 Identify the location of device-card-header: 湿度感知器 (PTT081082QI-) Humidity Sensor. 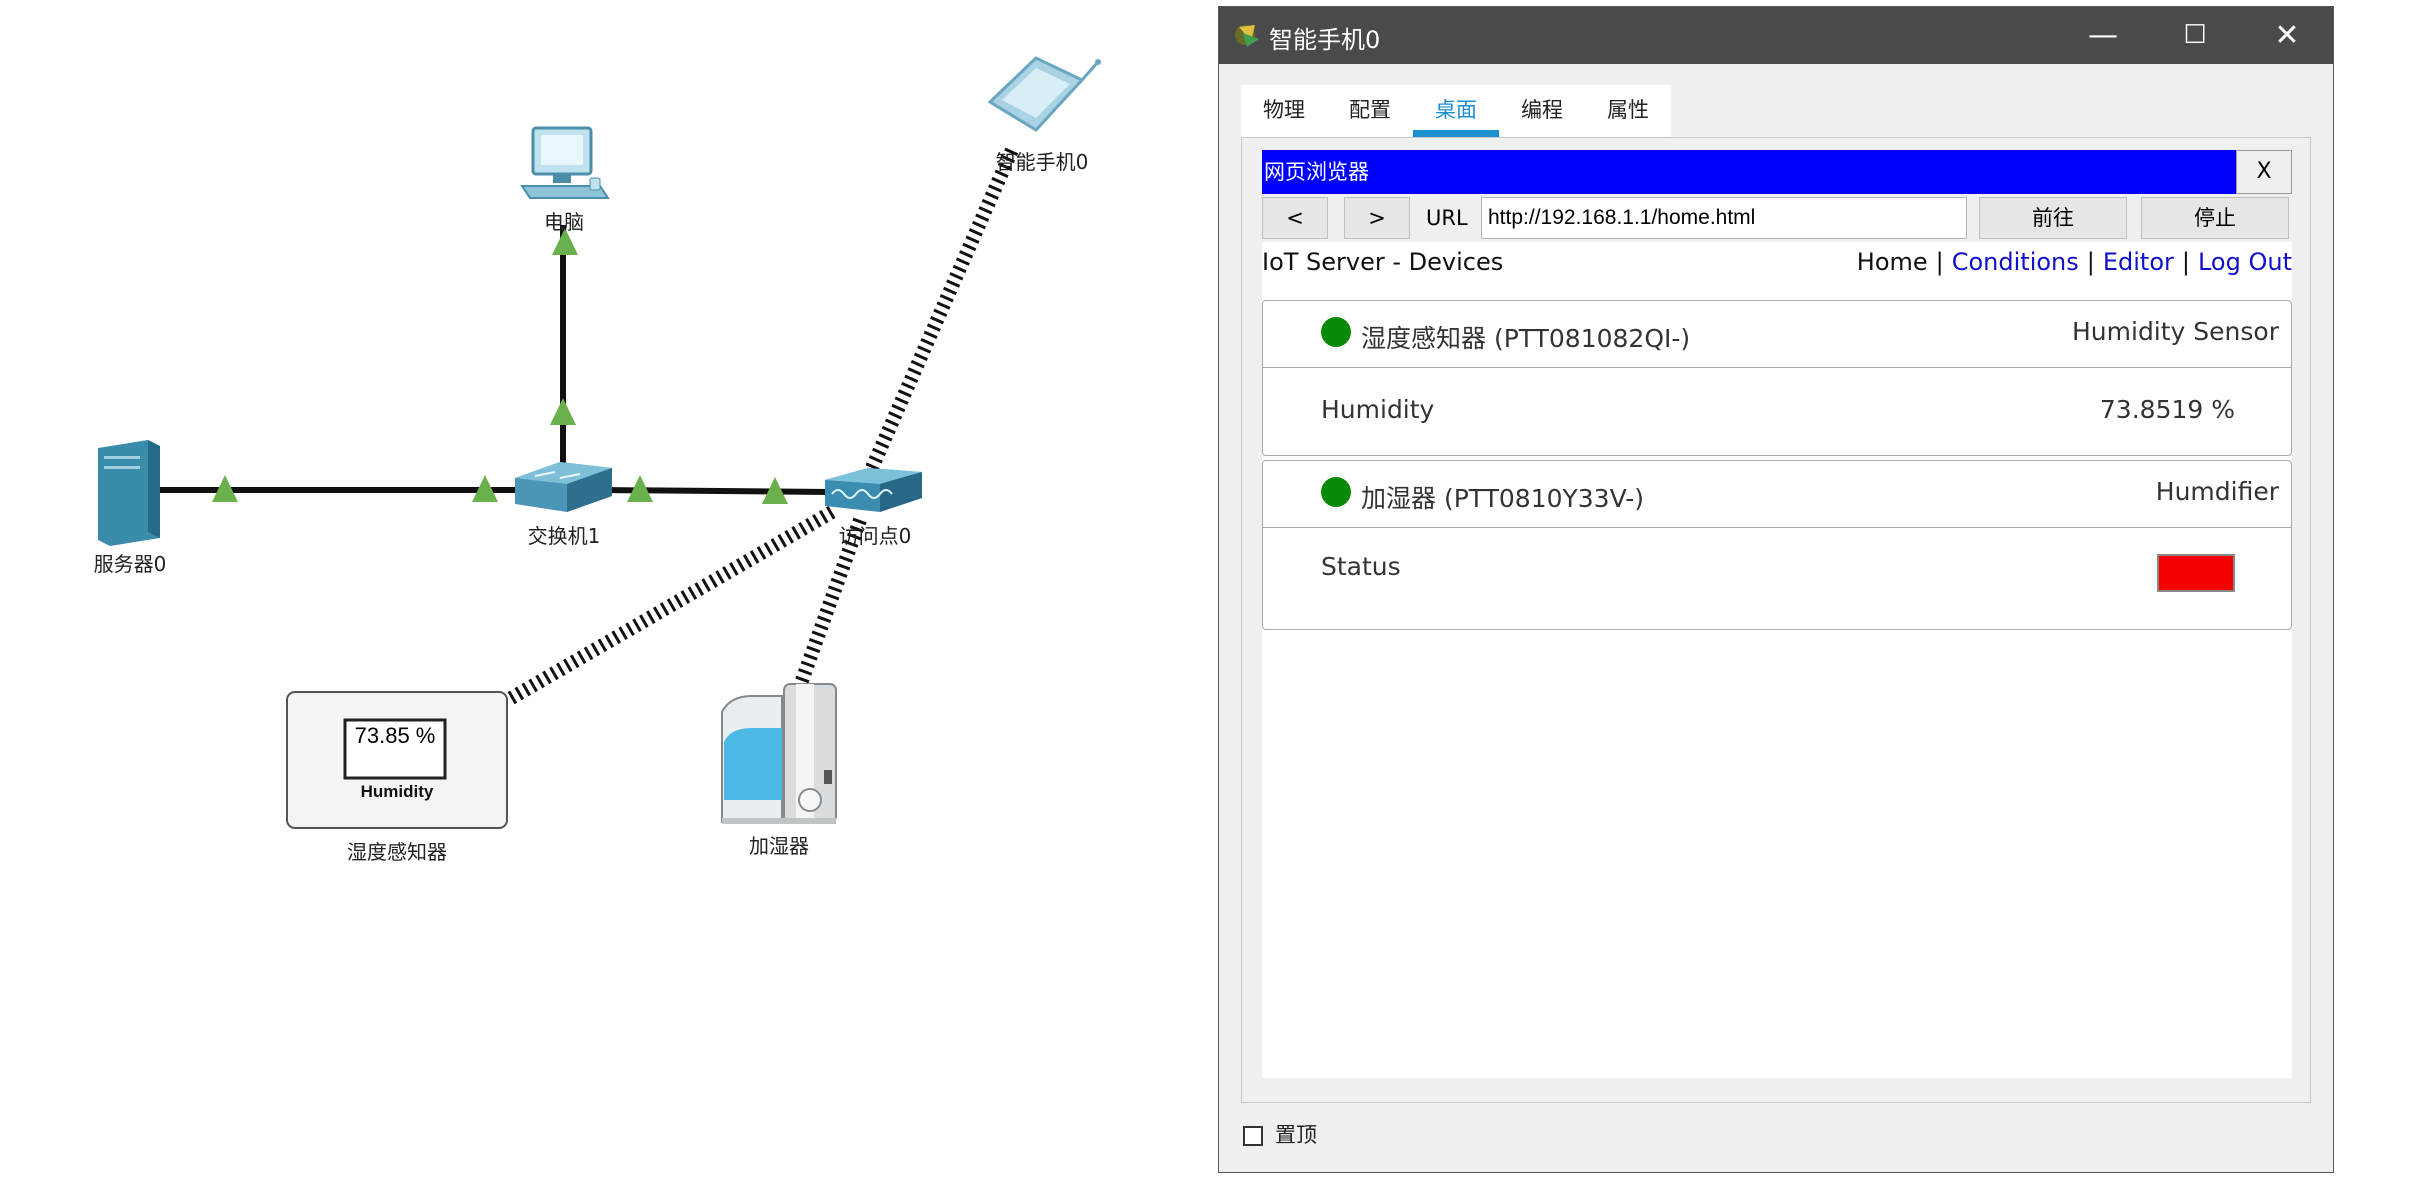
(1777, 334).